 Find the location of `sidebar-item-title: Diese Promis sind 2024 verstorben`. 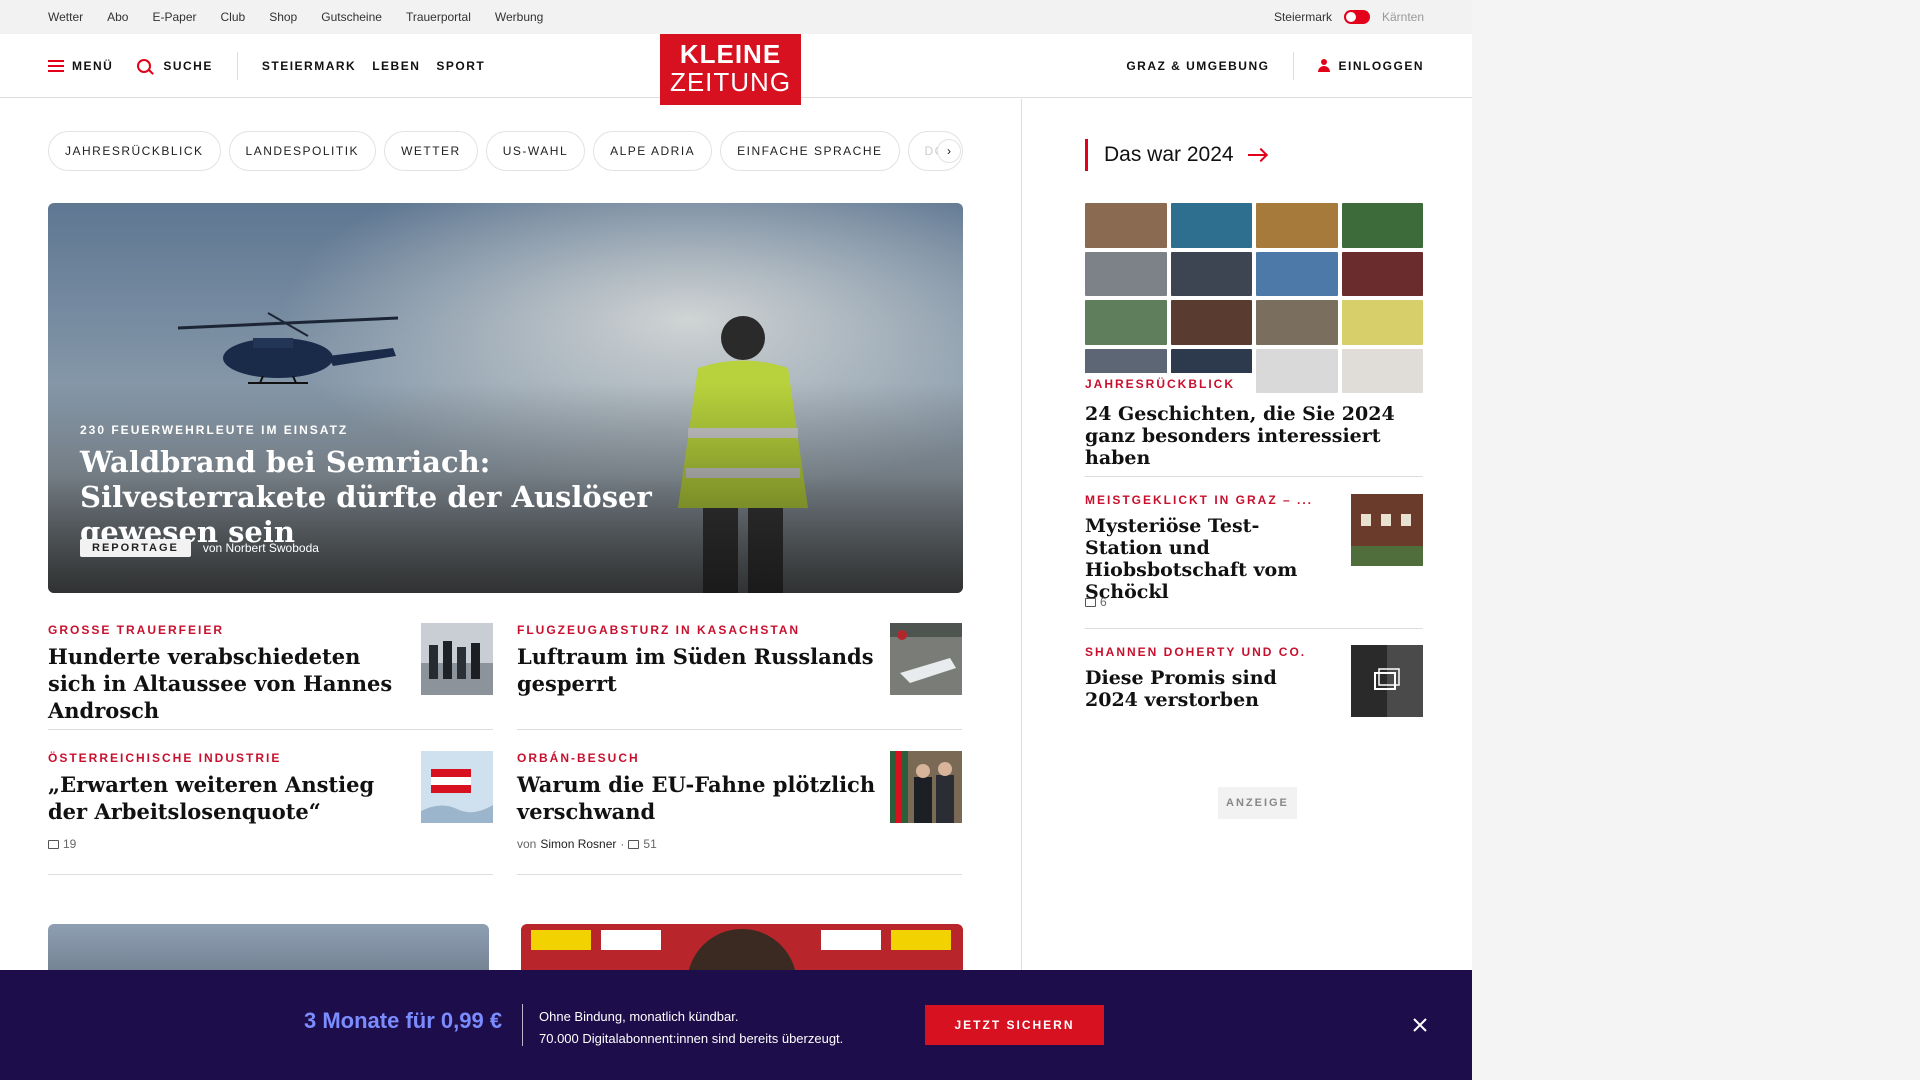

sidebar-item-title: Diese Promis sind 2024 verstorben is located at coordinates (1205, 689).